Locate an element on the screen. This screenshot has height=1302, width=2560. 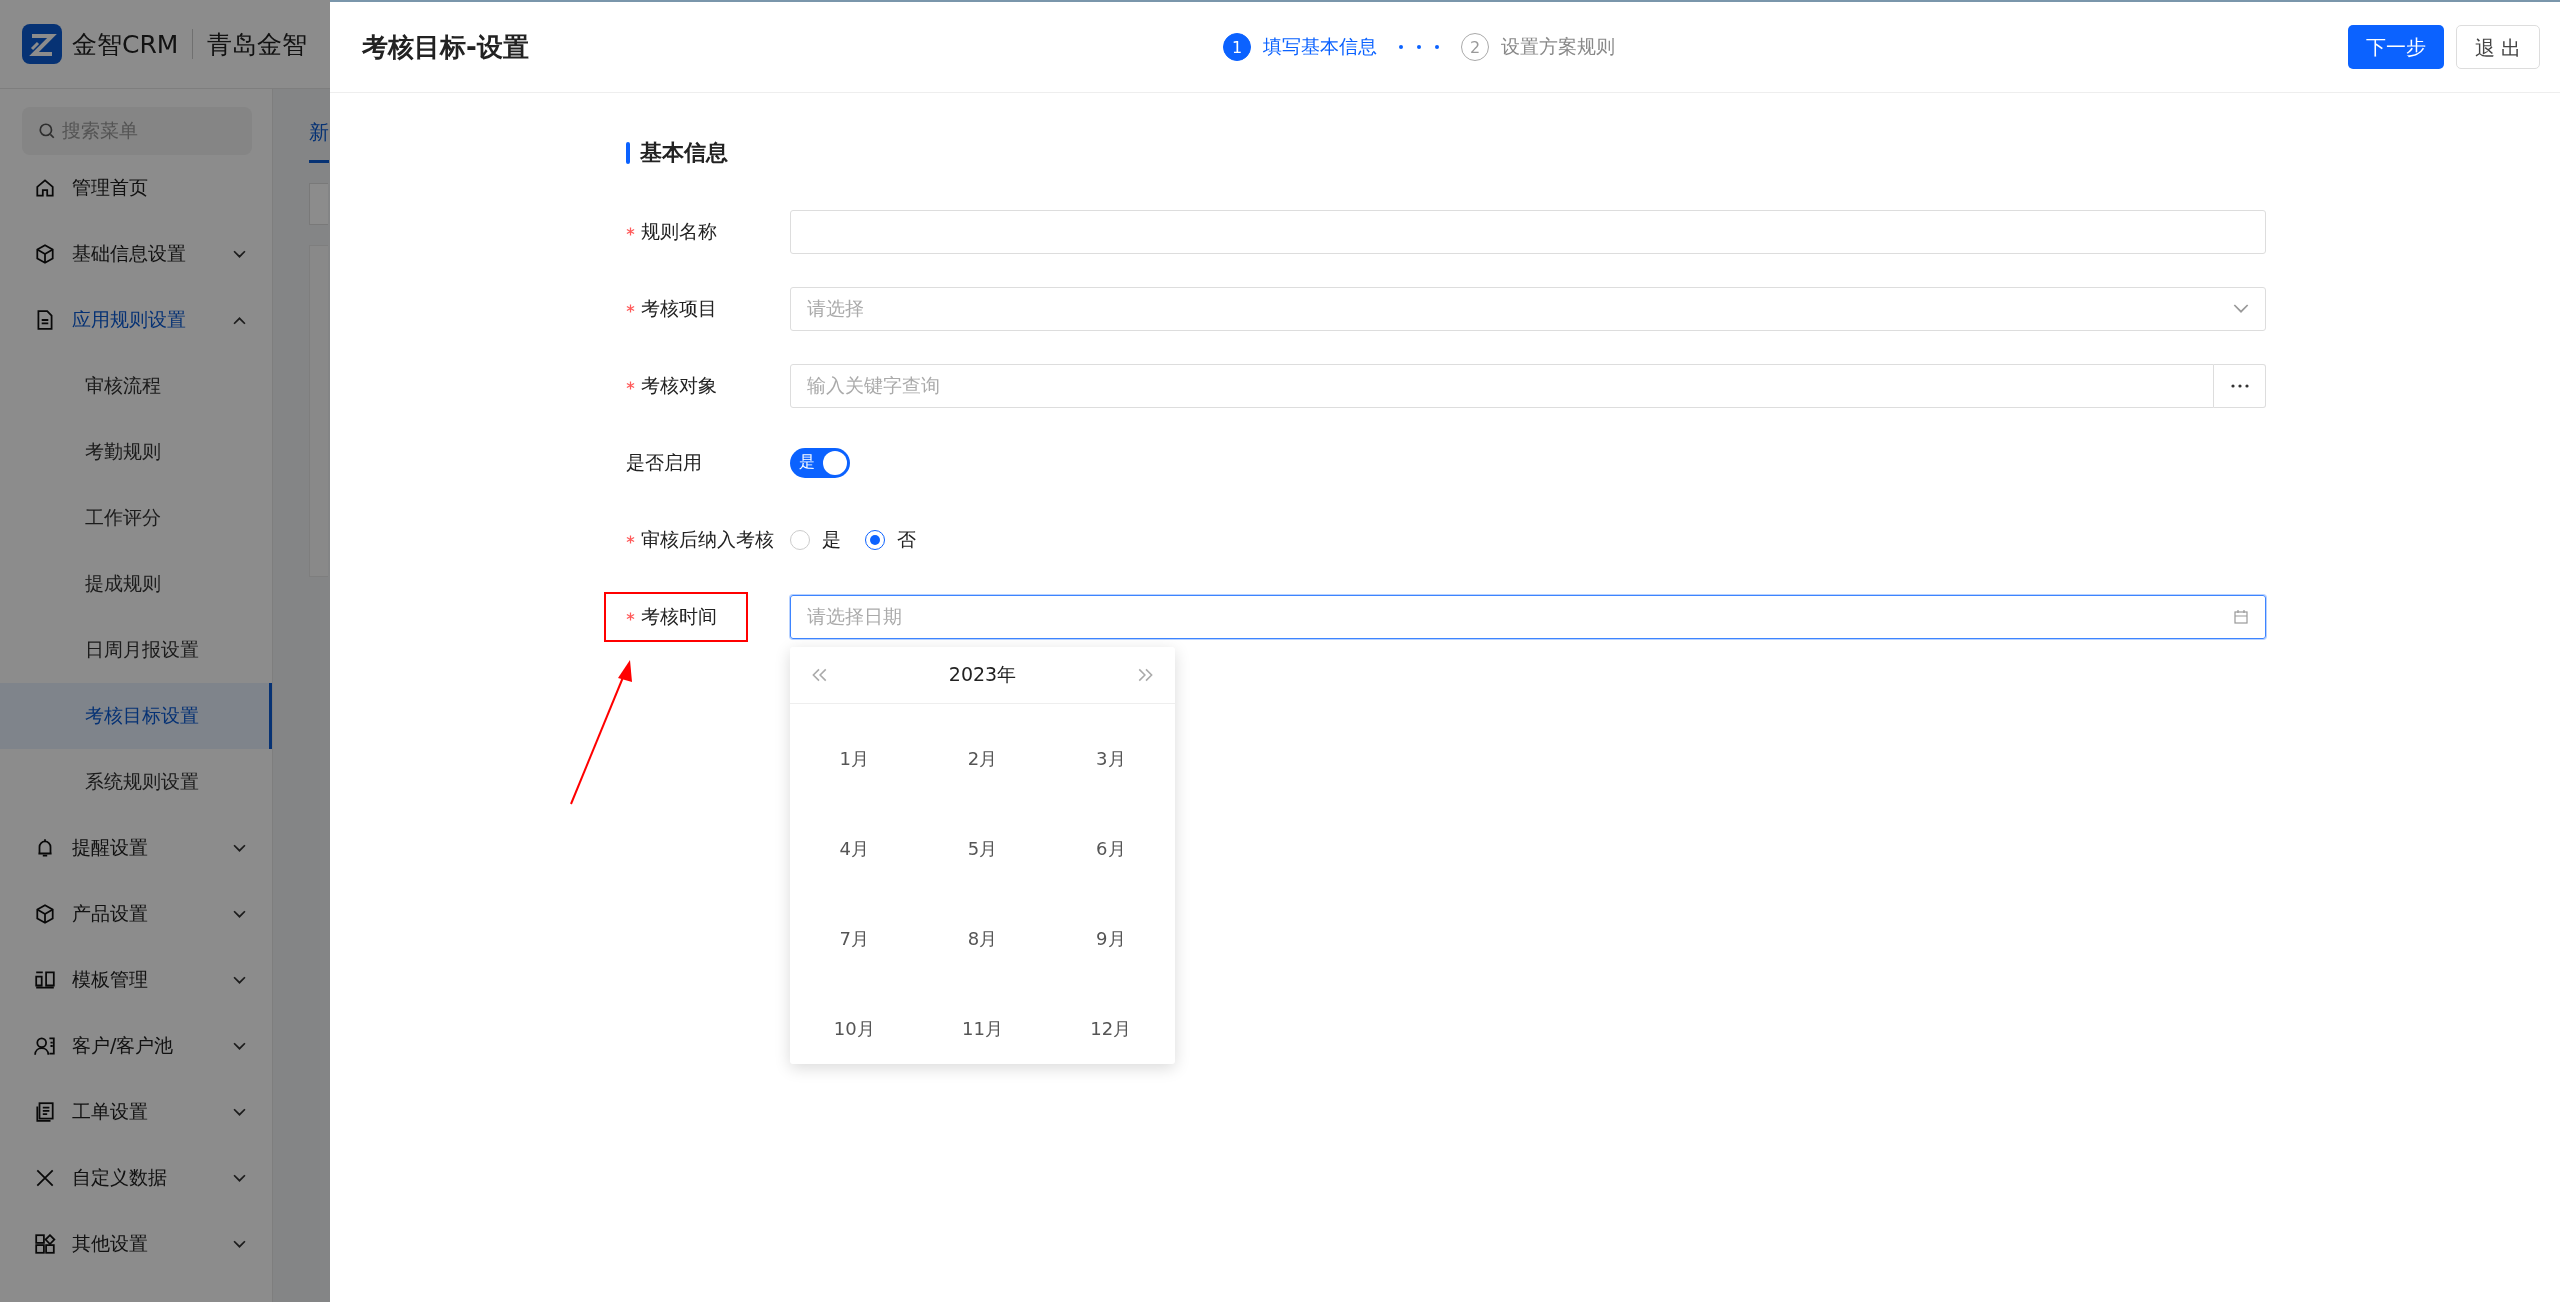
month-option: 10月 is located at coordinates (854, 1028).